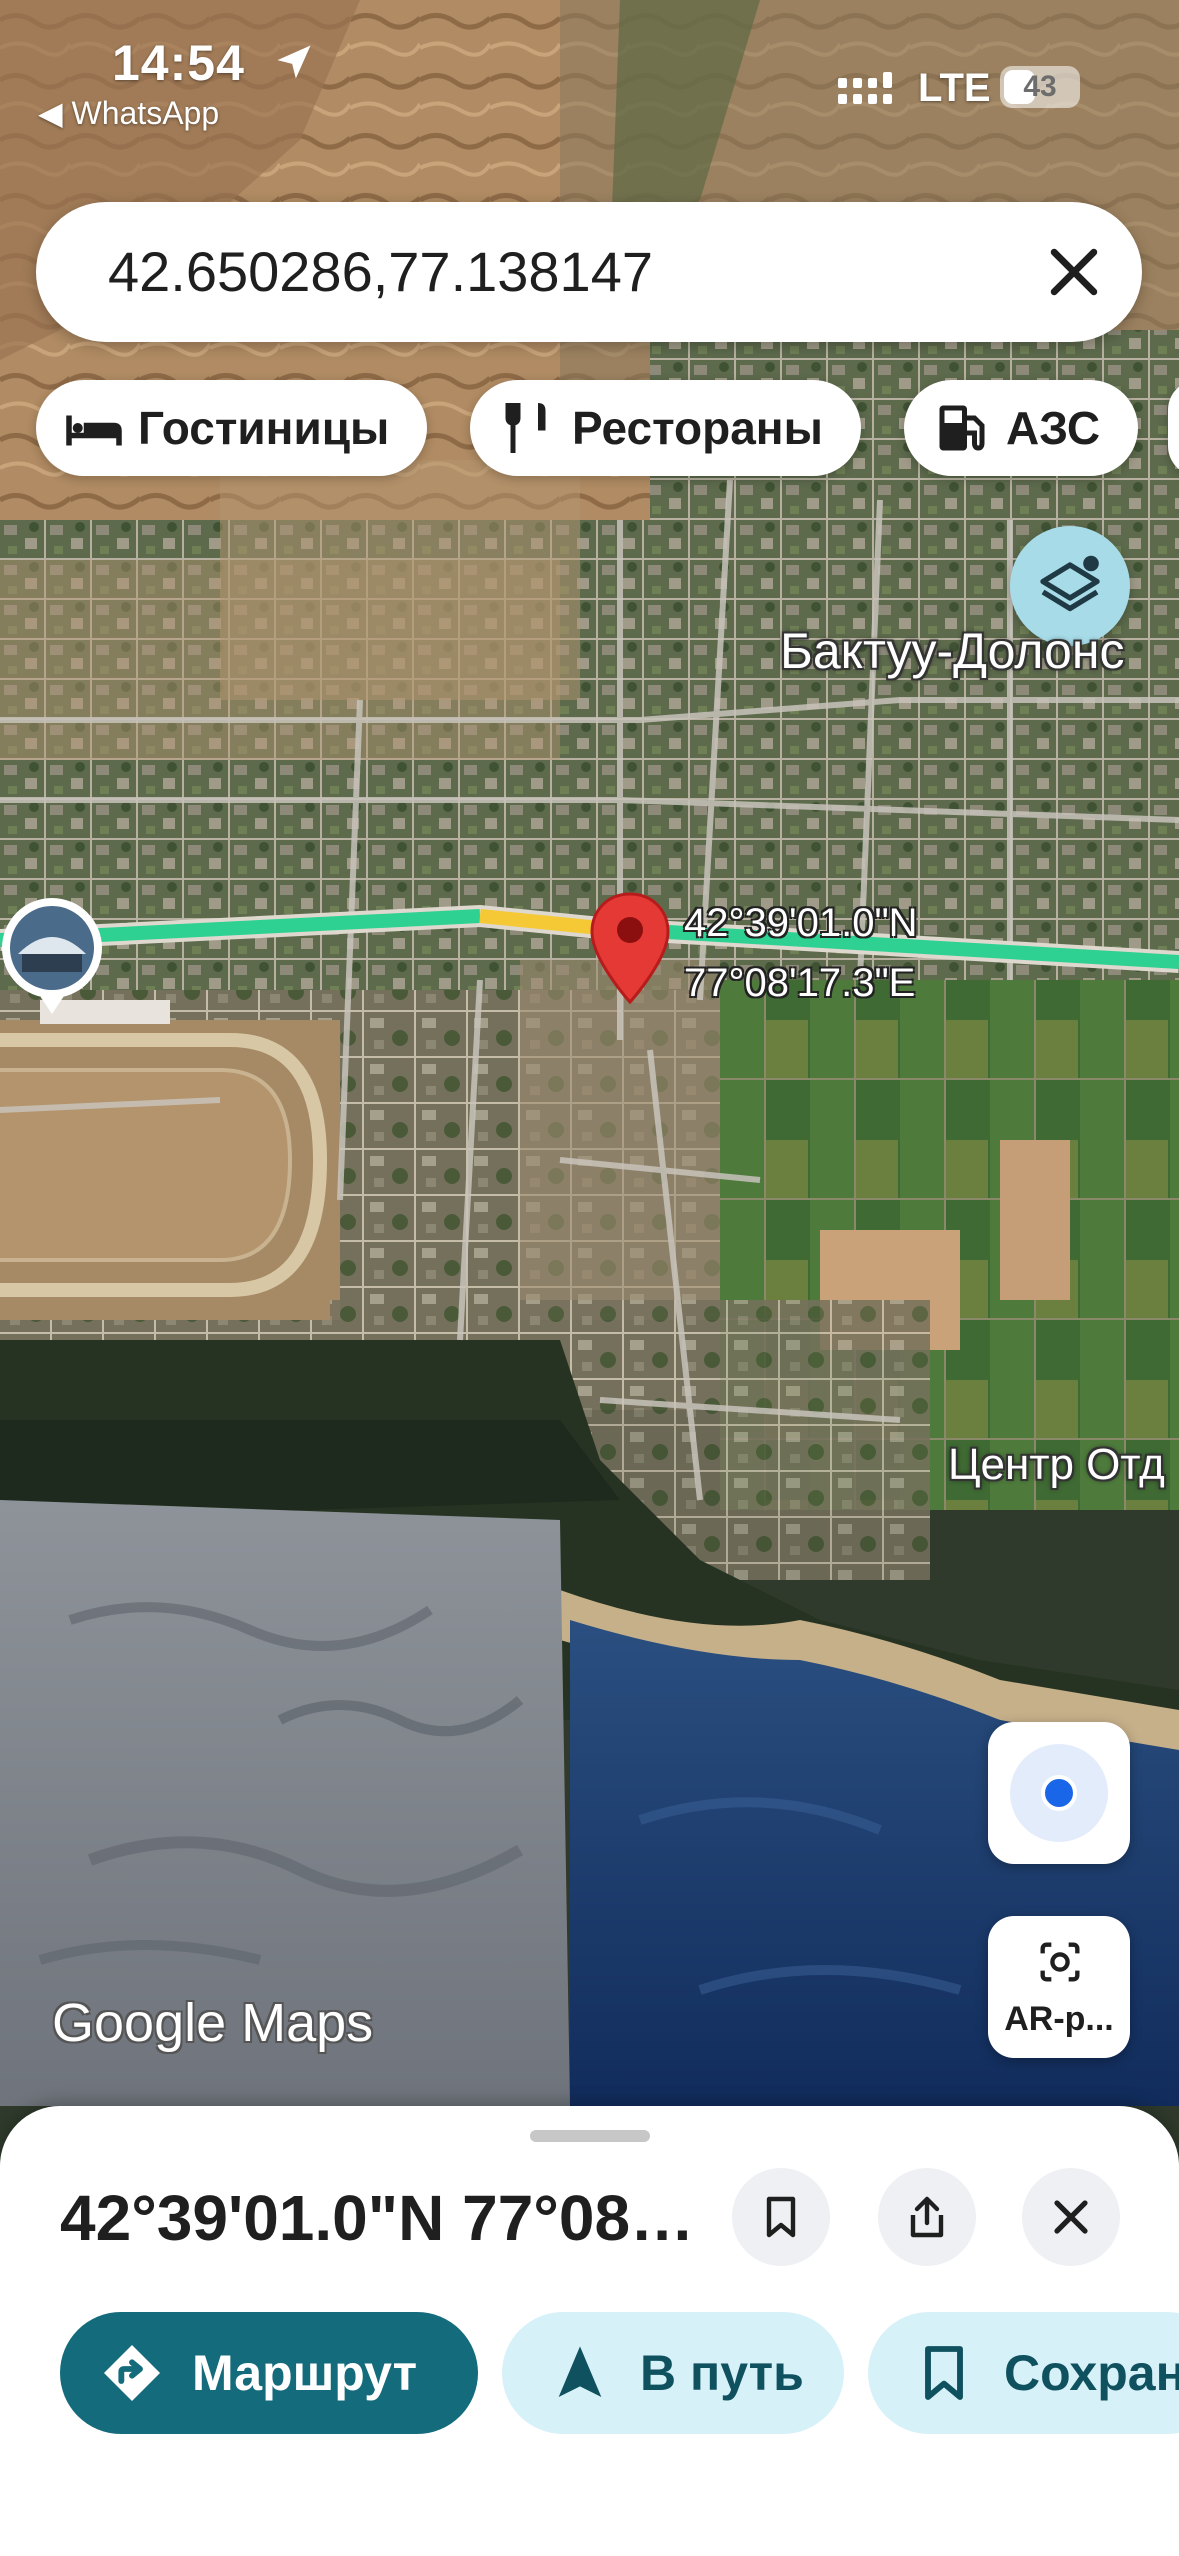  Describe the element at coordinates (962, 428) in the screenshot. I see `gas-station-icon` at that location.